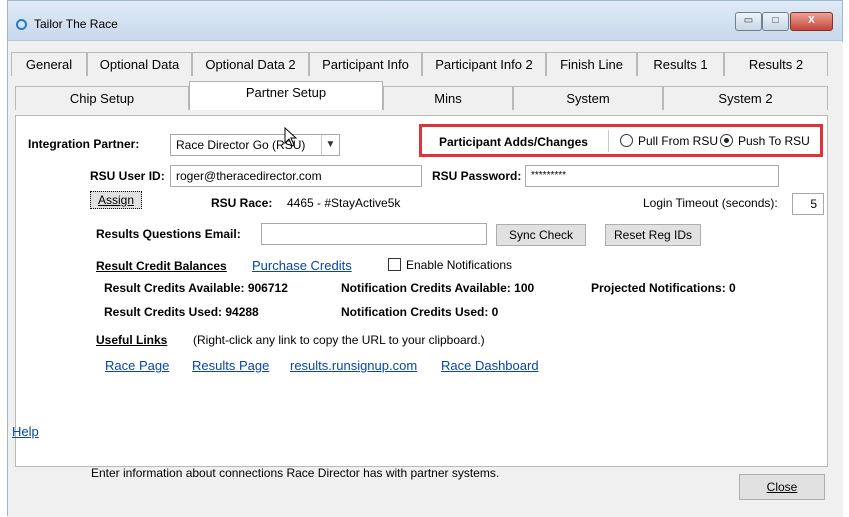 This screenshot has width=849, height=517. I want to click on login-timeout-field: 5, so click(808, 204).